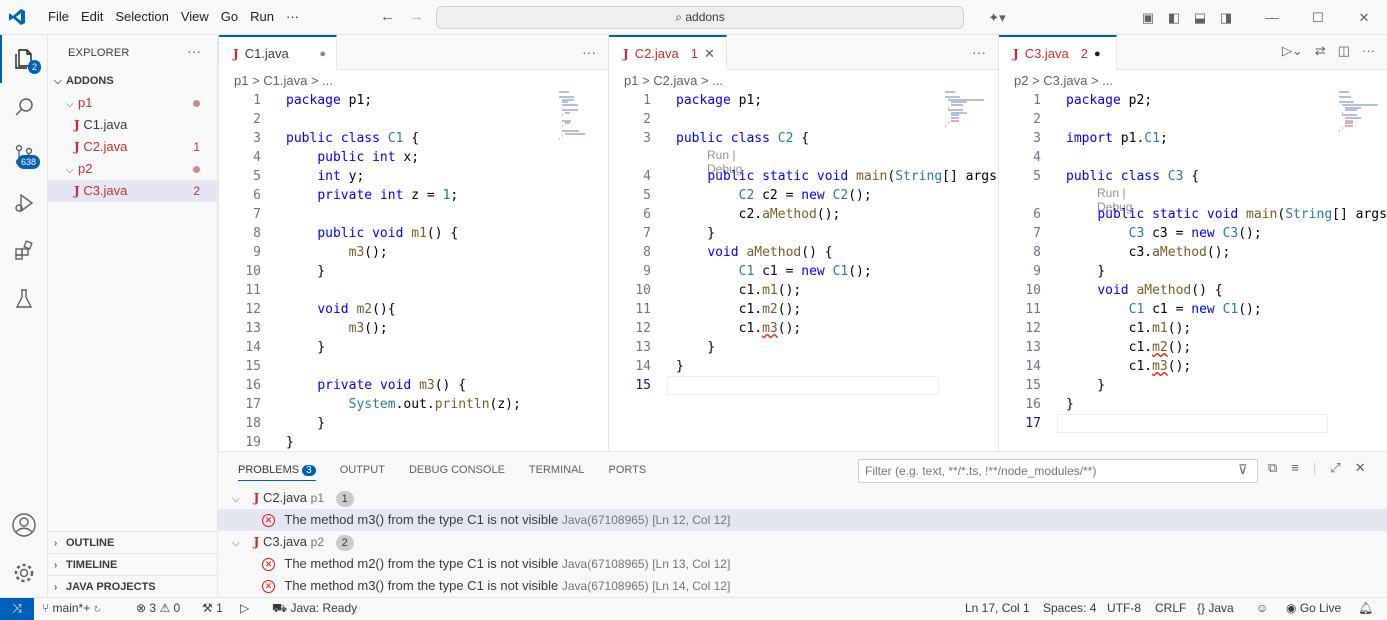 This screenshot has width=1387, height=620. I want to click on menu-edit: Edit, so click(92, 16).